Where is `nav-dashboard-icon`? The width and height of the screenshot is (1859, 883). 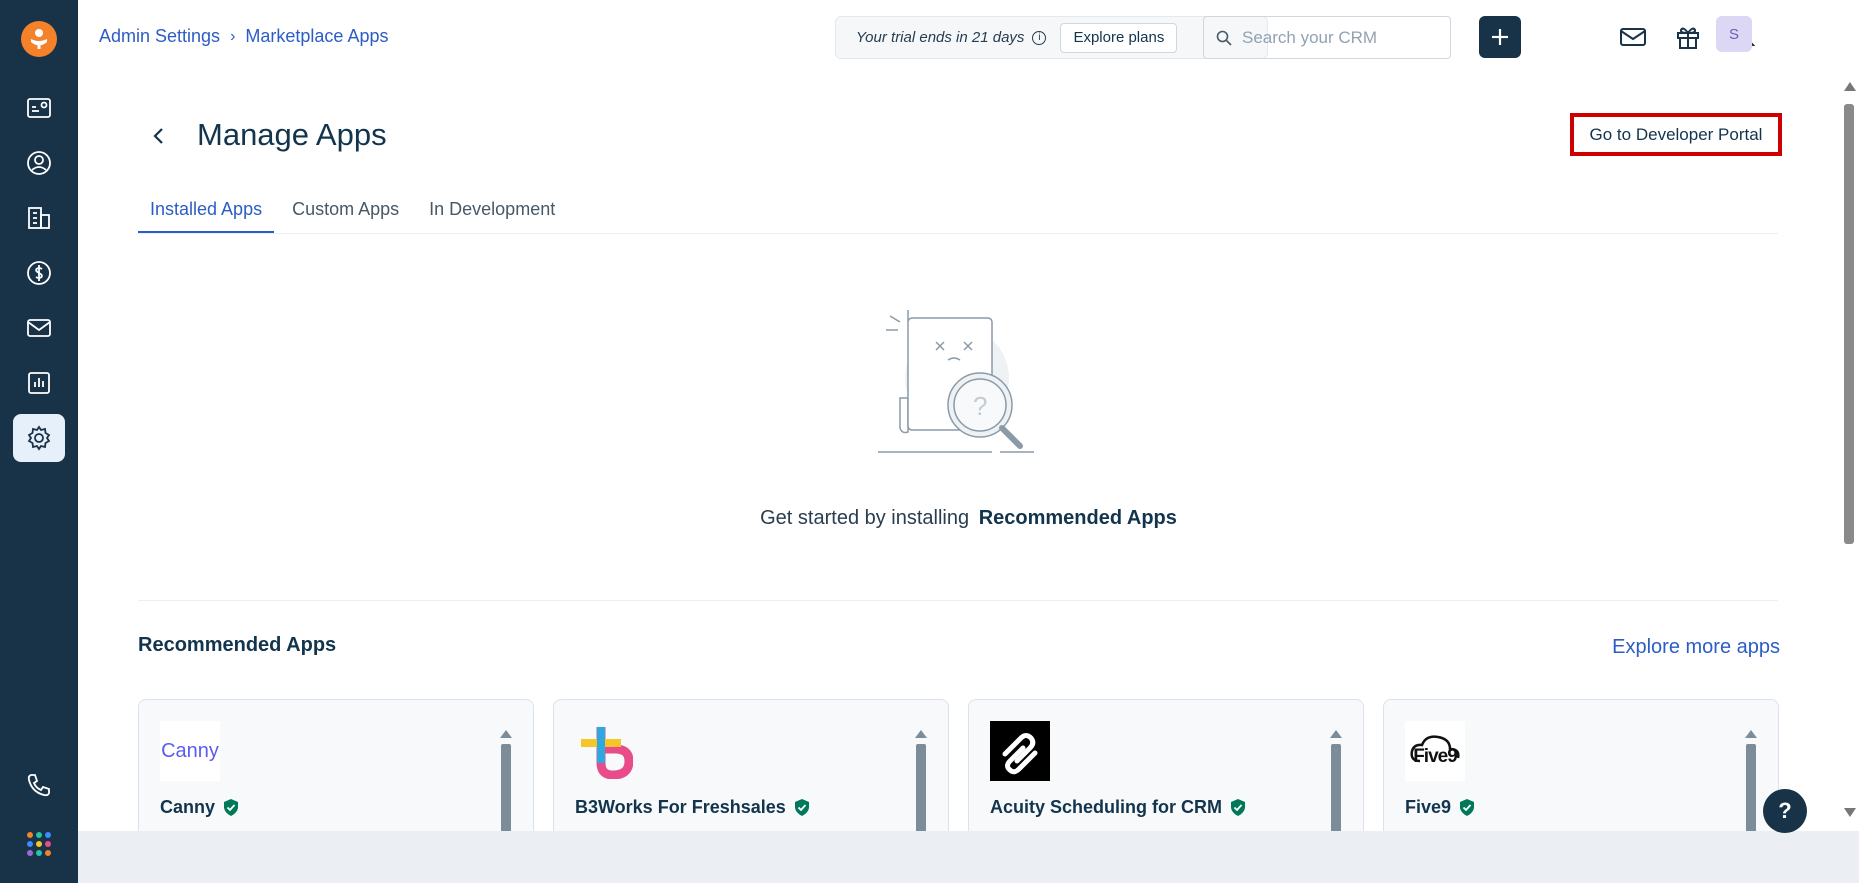 nav-dashboard-icon is located at coordinates (39, 108).